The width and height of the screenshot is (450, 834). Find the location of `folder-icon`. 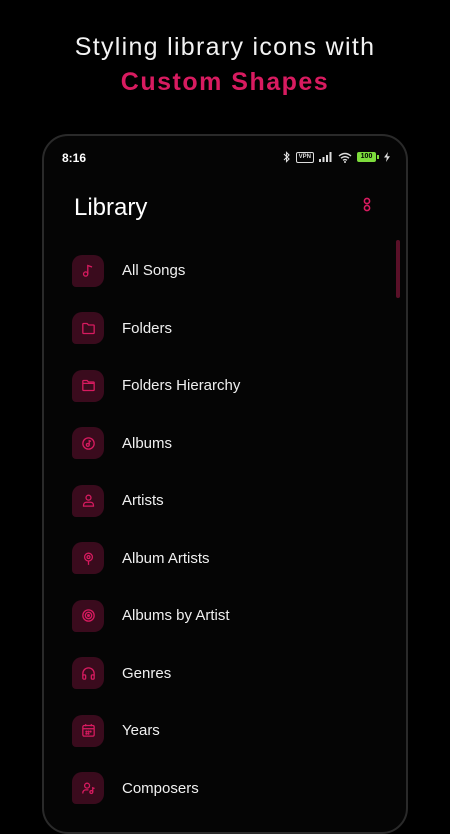

folder-icon is located at coordinates (88, 328).